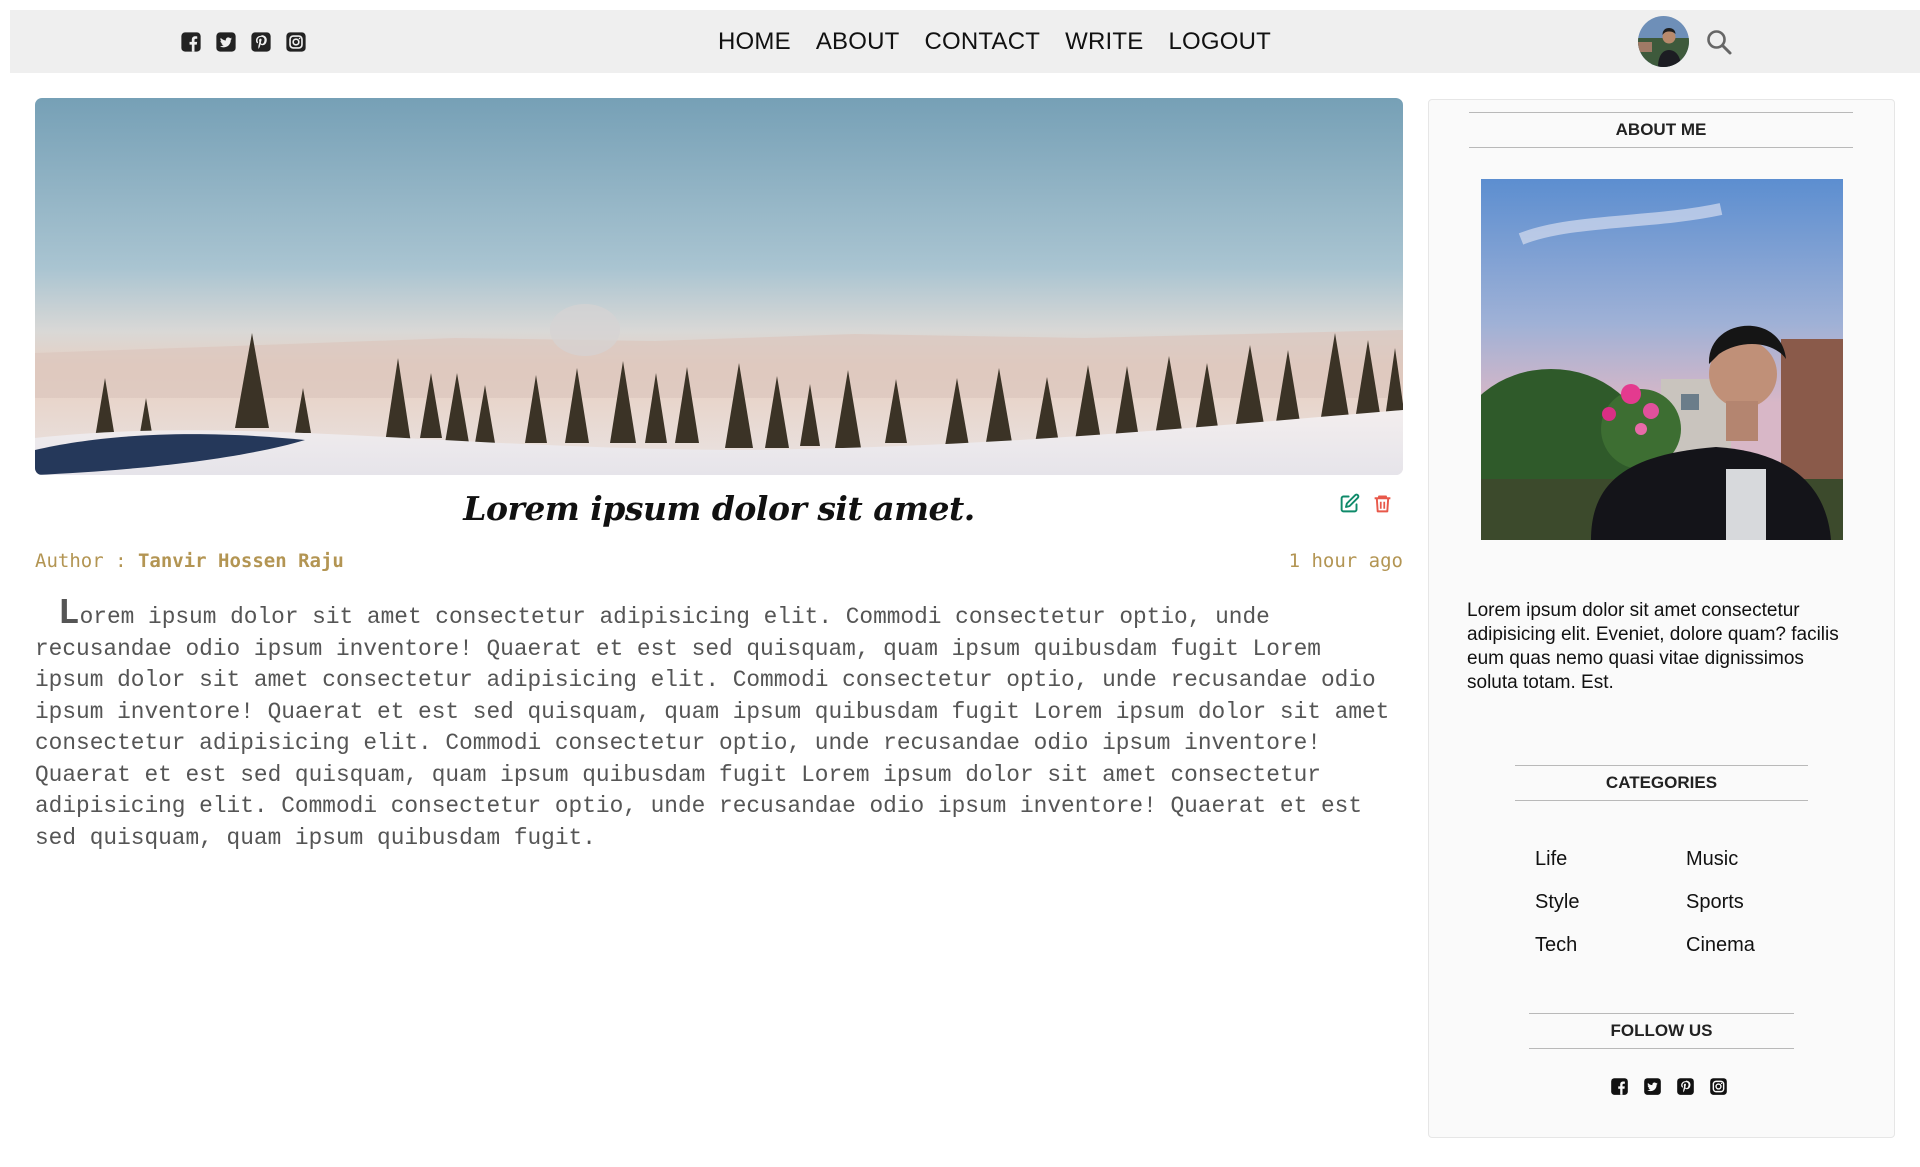  Describe the element at coordinates (1662, 359) in the screenshot. I see `about-photo` at that location.